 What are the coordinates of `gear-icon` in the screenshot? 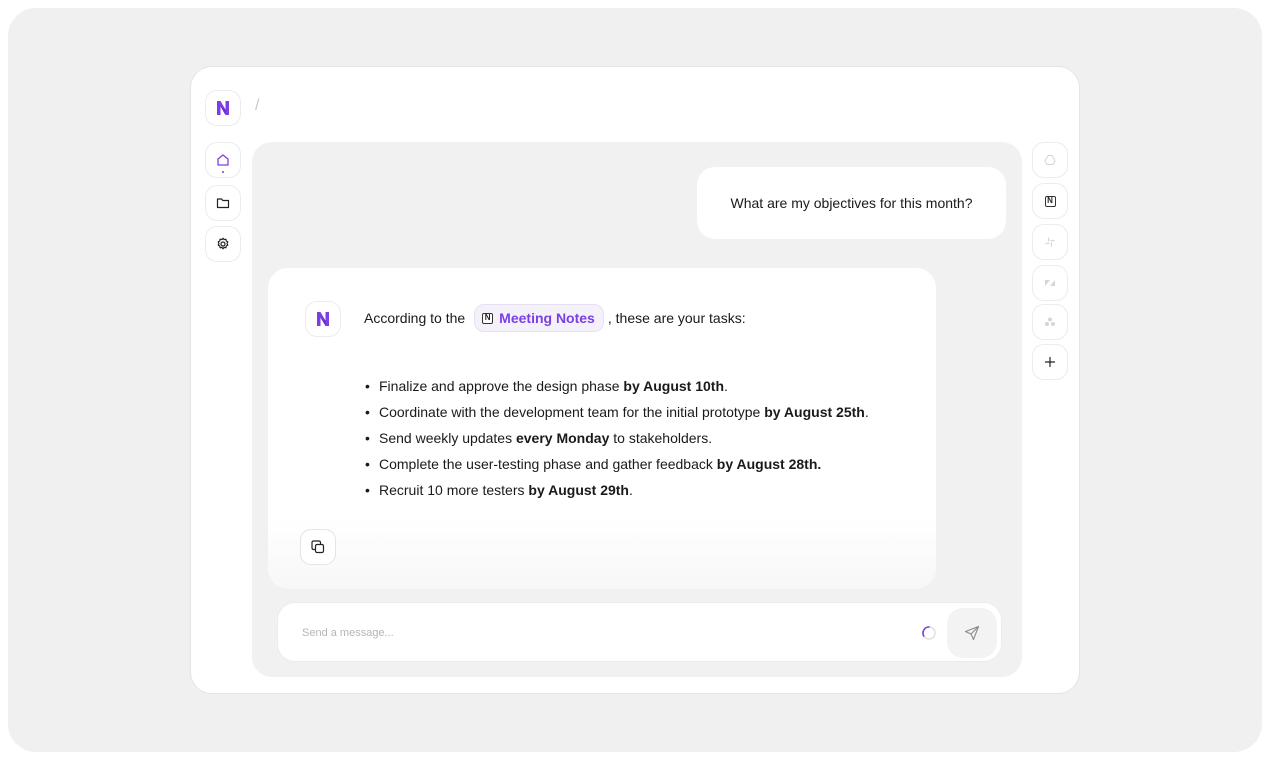 It's located at (223, 243).